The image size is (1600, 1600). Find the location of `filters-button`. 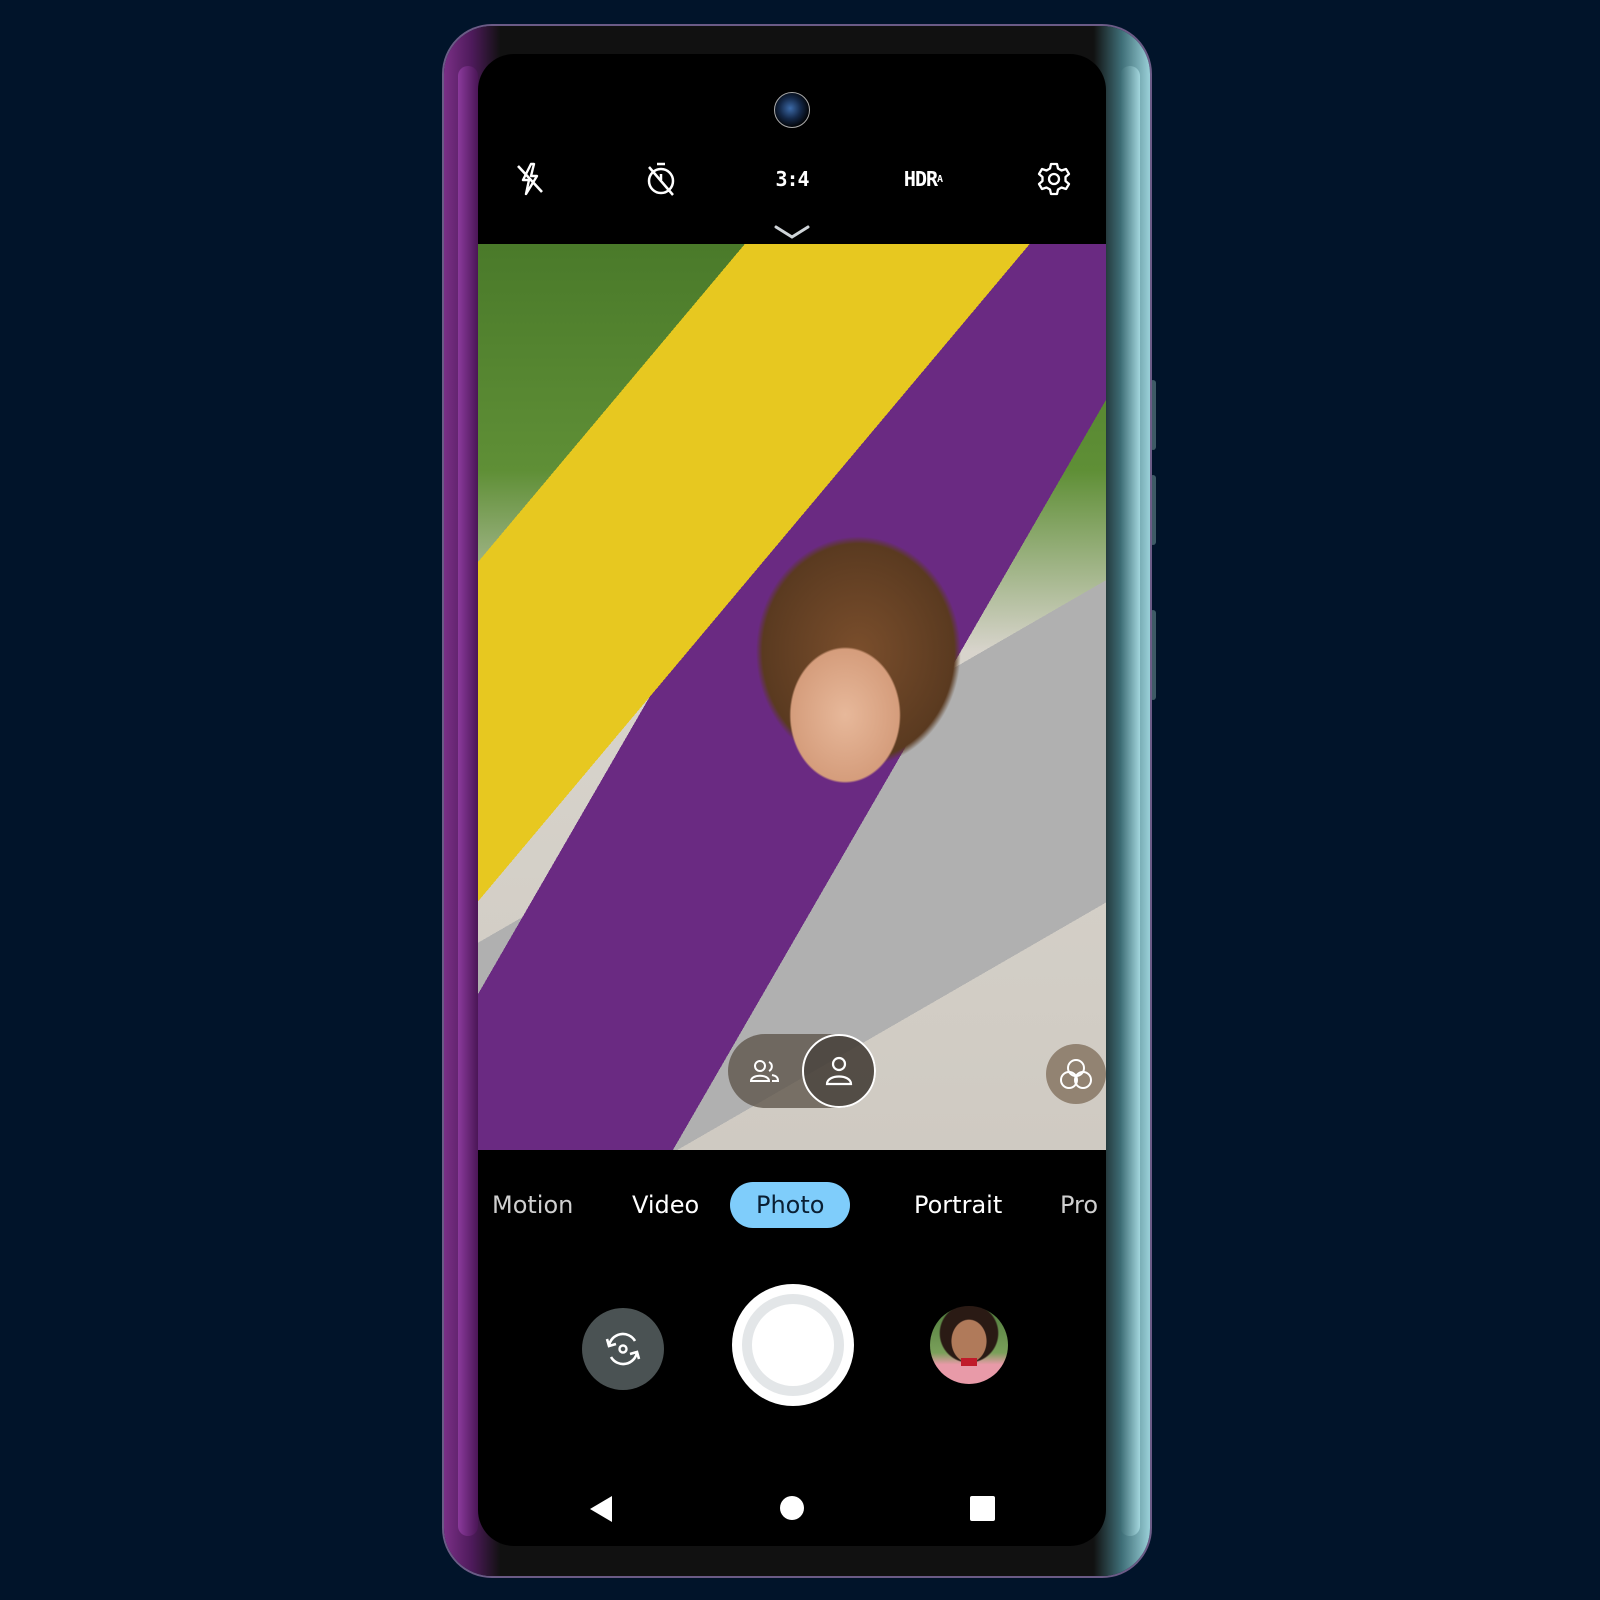

filters-button is located at coordinates (1076, 1074).